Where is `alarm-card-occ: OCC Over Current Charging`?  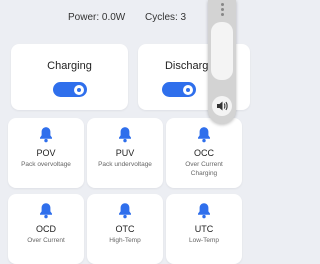
alarm-card-occ: OCC Over Current Charging is located at coordinates (204, 153).